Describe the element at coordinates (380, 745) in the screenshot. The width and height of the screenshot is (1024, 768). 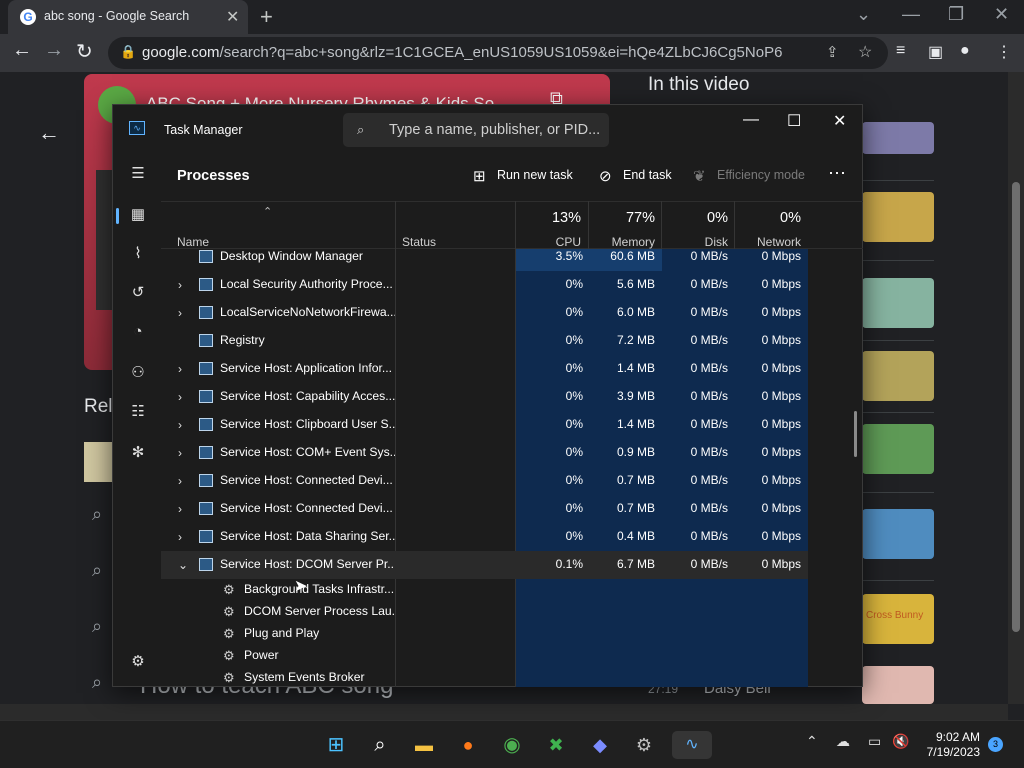
I see `search-icon: ⌕` at that location.